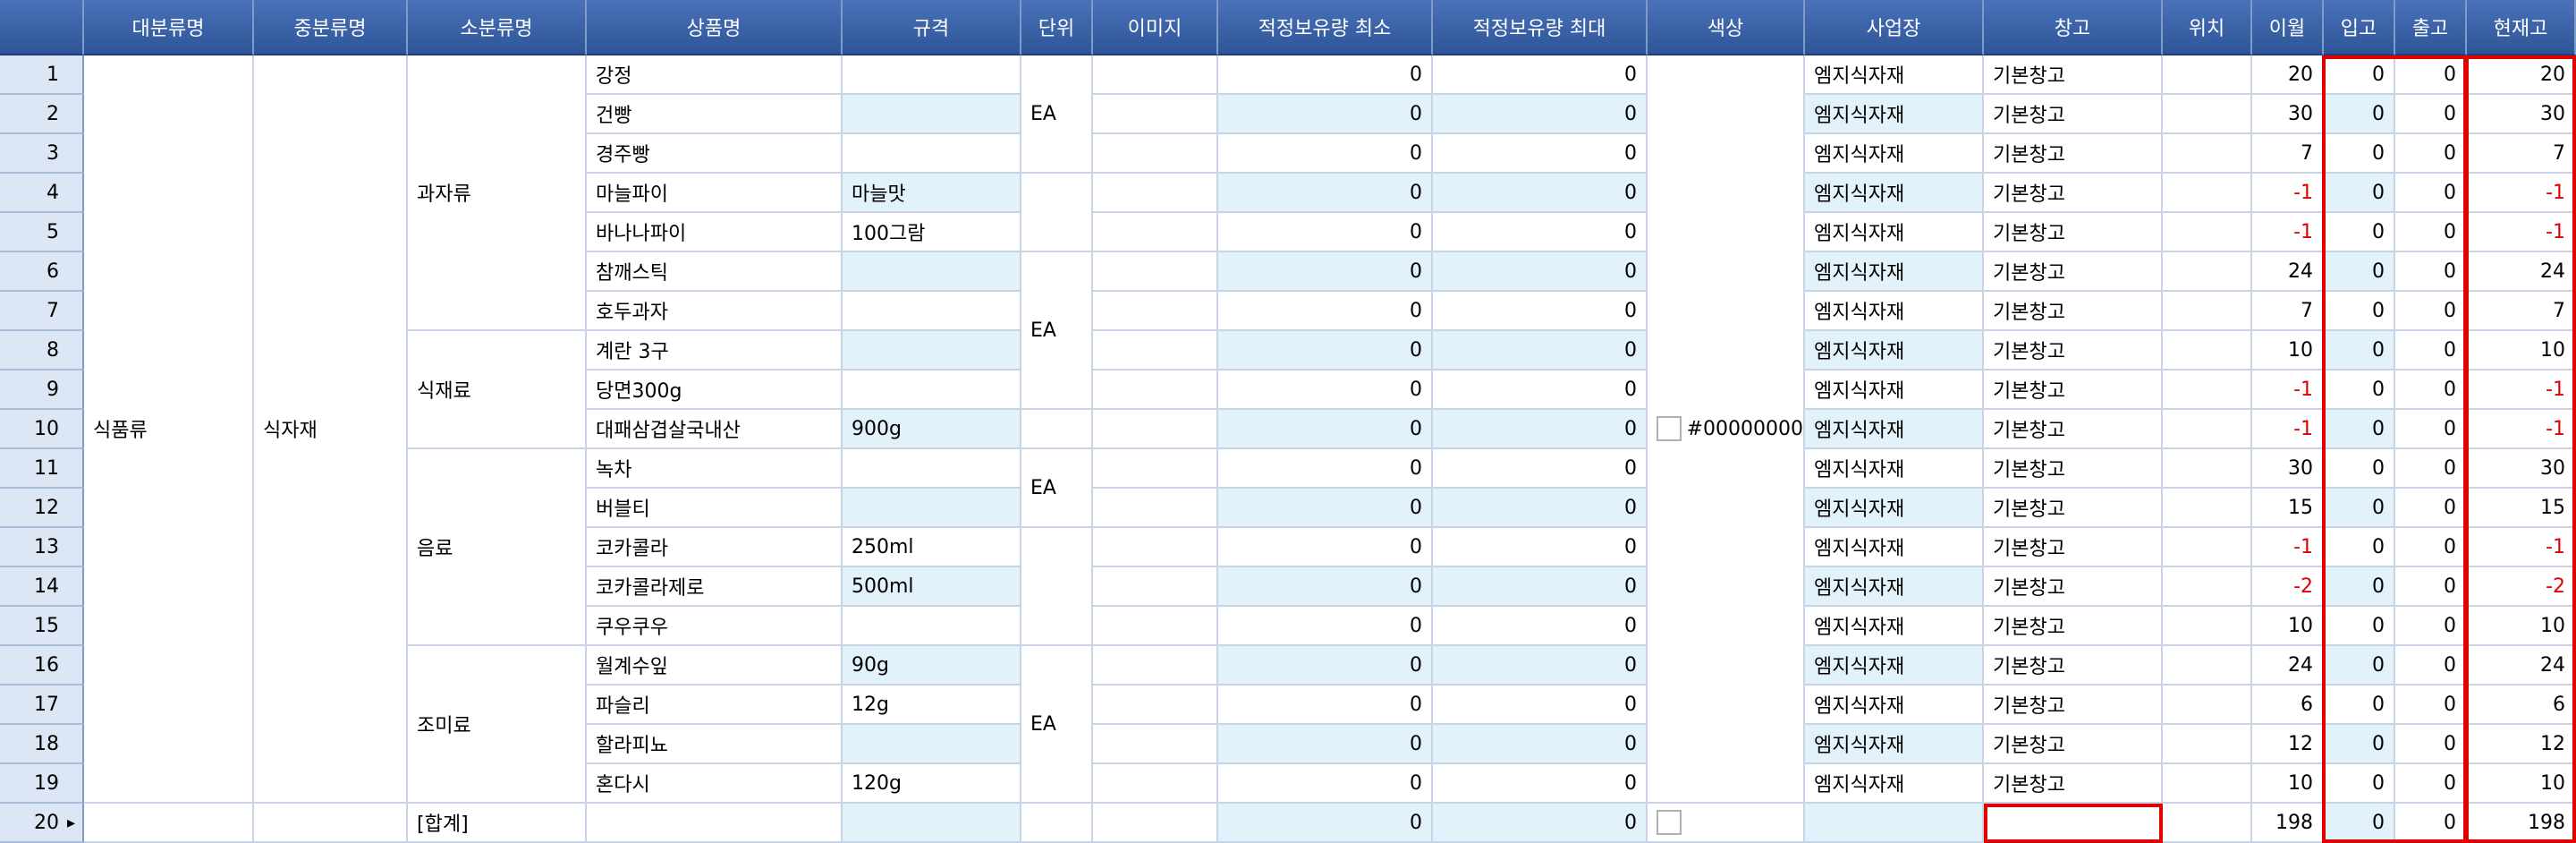 The width and height of the screenshot is (2576, 843). What do you see at coordinates (932, 784) in the screenshot?
I see `spec-cell: 120g` at bounding box center [932, 784].